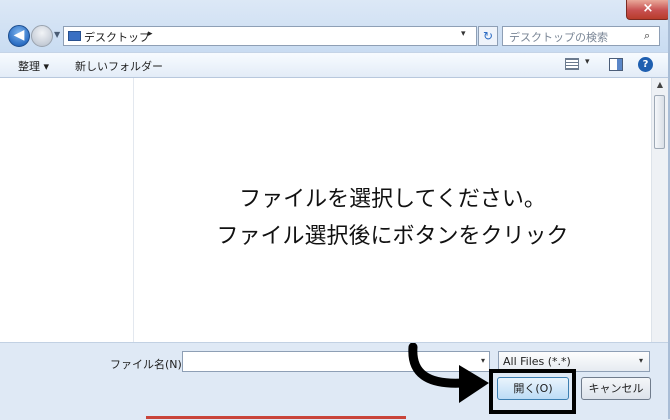  What do you see at coordinates (117, 37) in the screenshot?
I see `address-location: デスクトップ` at bounding box center [117, 37].